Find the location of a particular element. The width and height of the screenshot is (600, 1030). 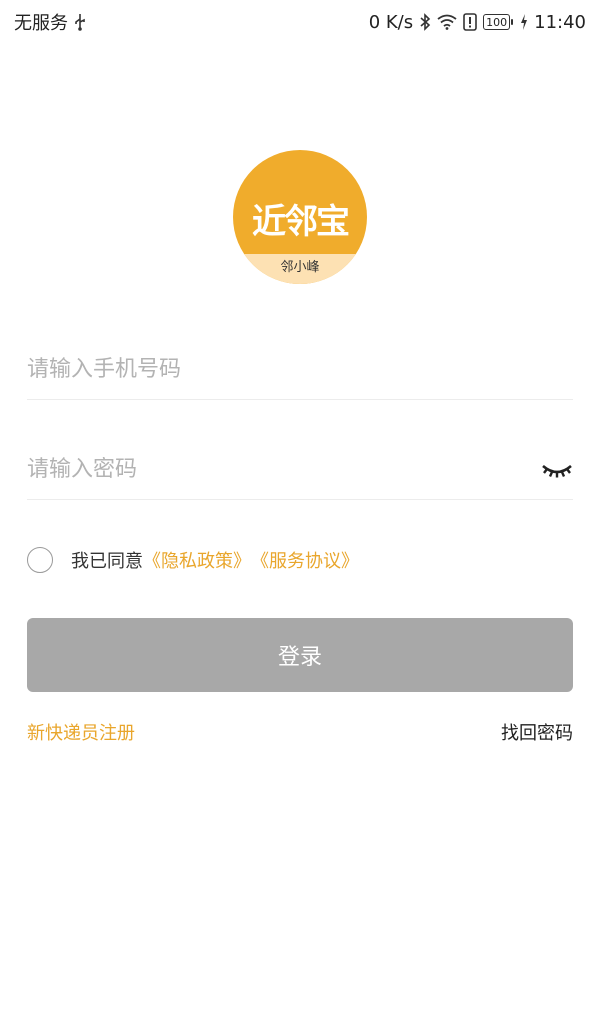

bluetooth-icon is located at coordinates (425, 22).